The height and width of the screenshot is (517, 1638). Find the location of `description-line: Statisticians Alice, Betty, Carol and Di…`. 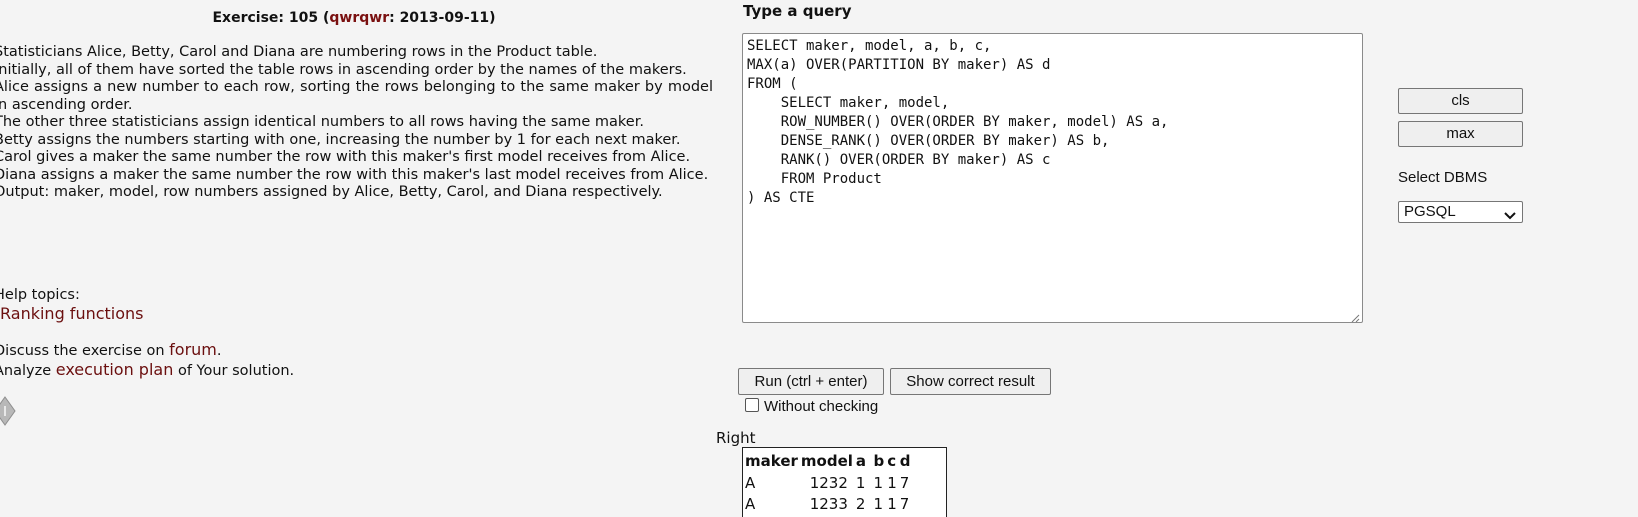

description-line: Statisticians Alice, Betty, Carol and Di… is located at coordinates (299, 52).